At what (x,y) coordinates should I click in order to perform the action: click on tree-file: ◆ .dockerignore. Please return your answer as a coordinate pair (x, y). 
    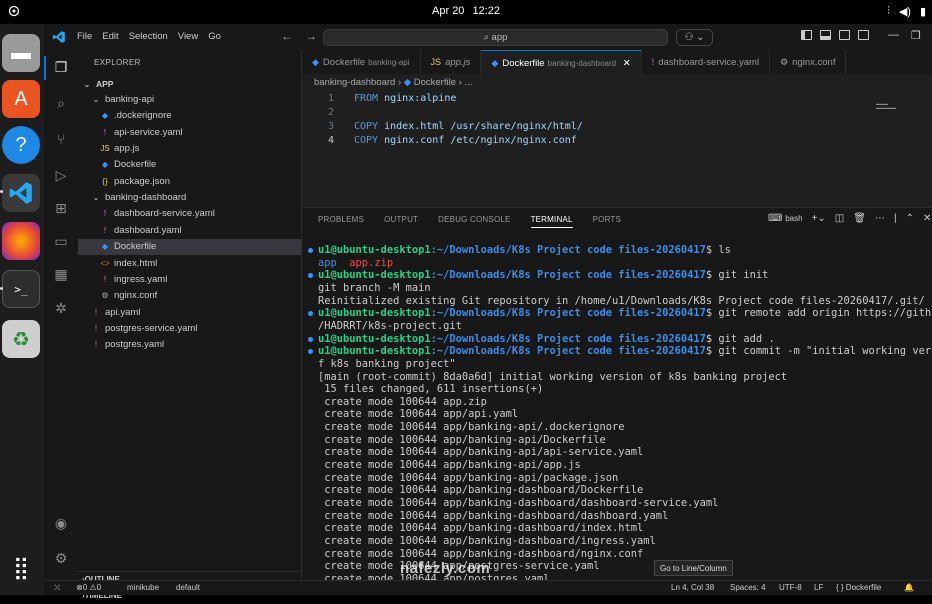
    Looking at the image, I should click on (190, 116).